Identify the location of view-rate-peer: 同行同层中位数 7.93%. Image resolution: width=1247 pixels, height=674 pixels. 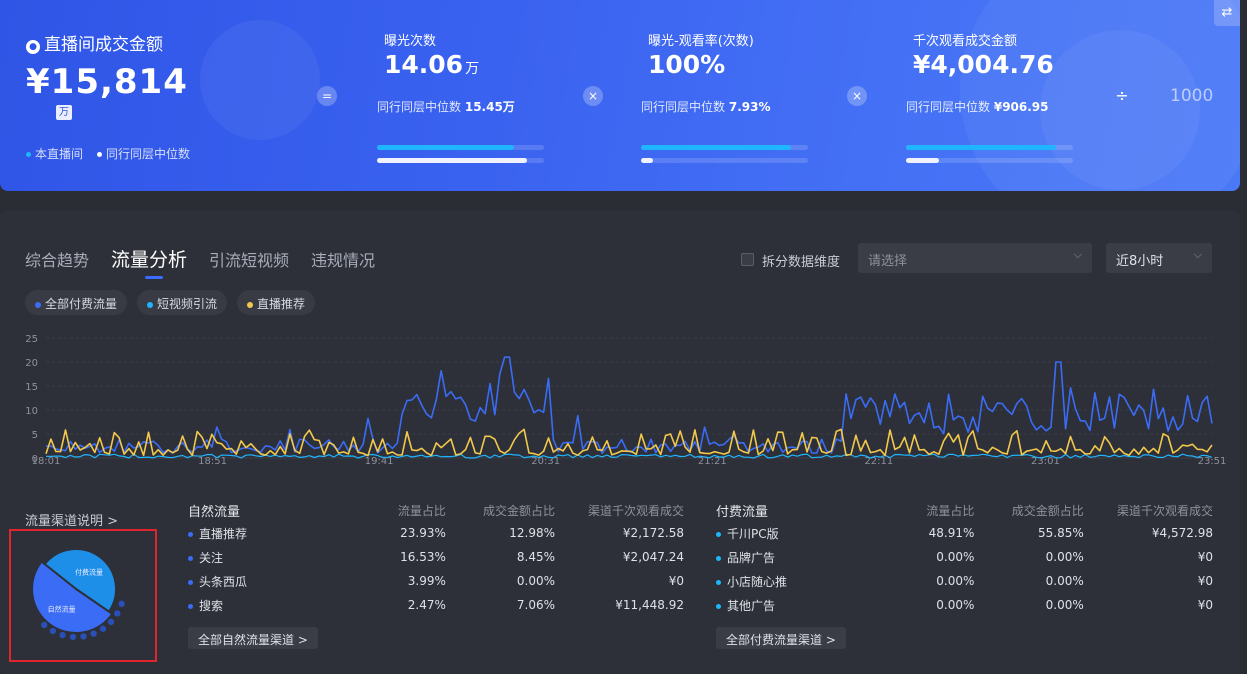
(706, 107).